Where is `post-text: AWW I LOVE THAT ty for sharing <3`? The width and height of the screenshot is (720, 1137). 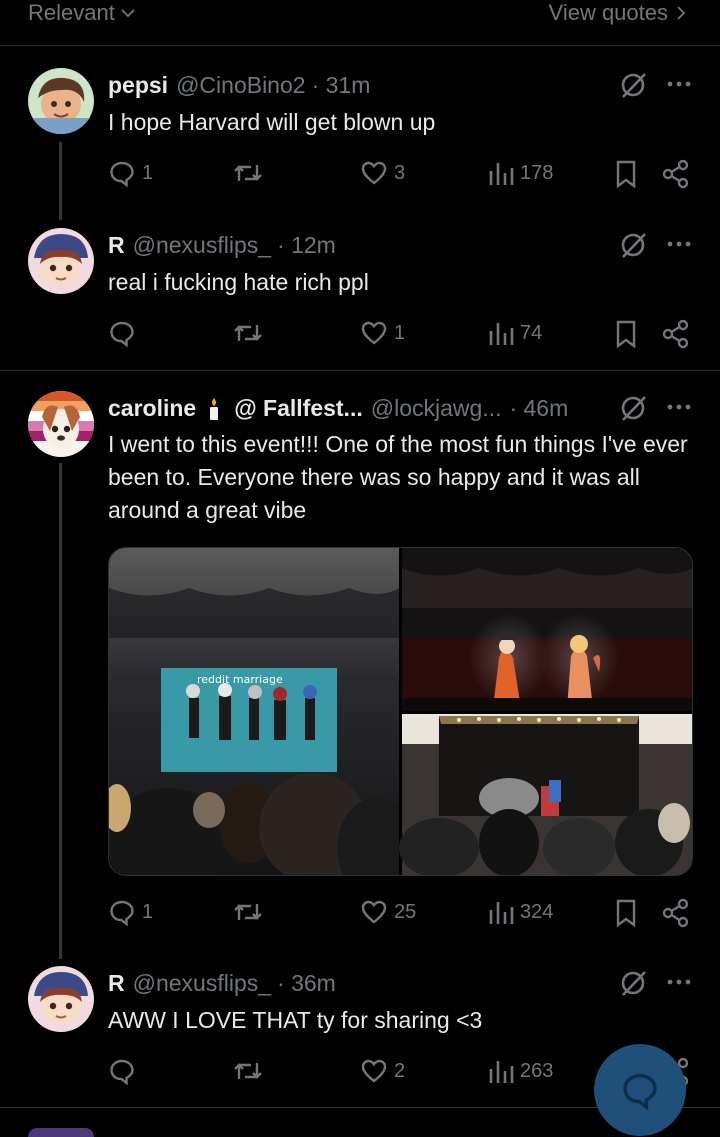
post-text: AWW I LOVE THAT ty for sharing <3 is located at coordinates (295, 1020).